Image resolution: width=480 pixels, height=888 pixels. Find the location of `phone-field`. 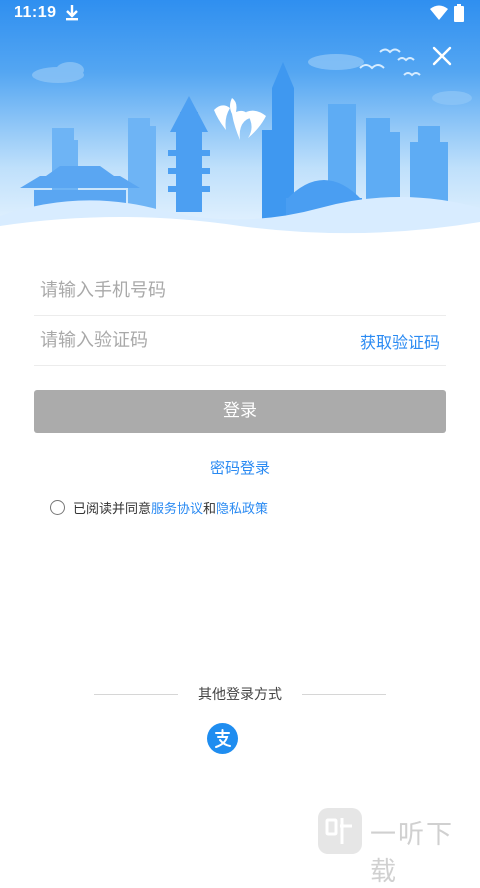

phone-field is located at coordinates (240, 290).